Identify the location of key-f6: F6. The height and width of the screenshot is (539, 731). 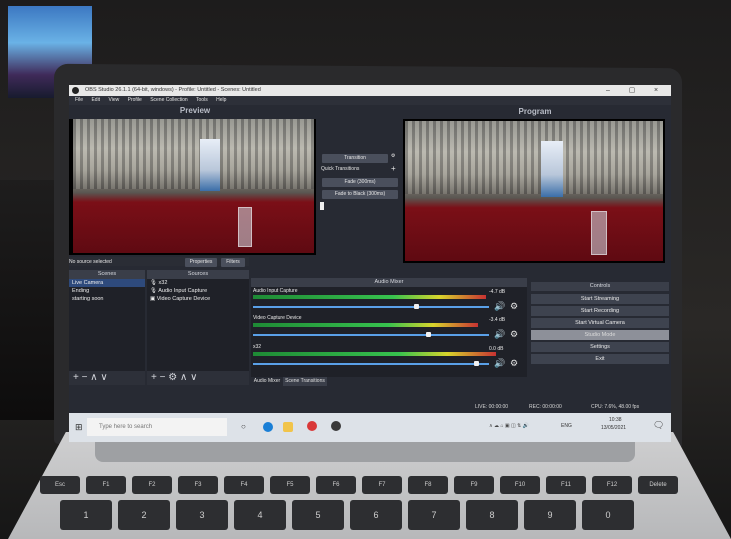
(336, 485).